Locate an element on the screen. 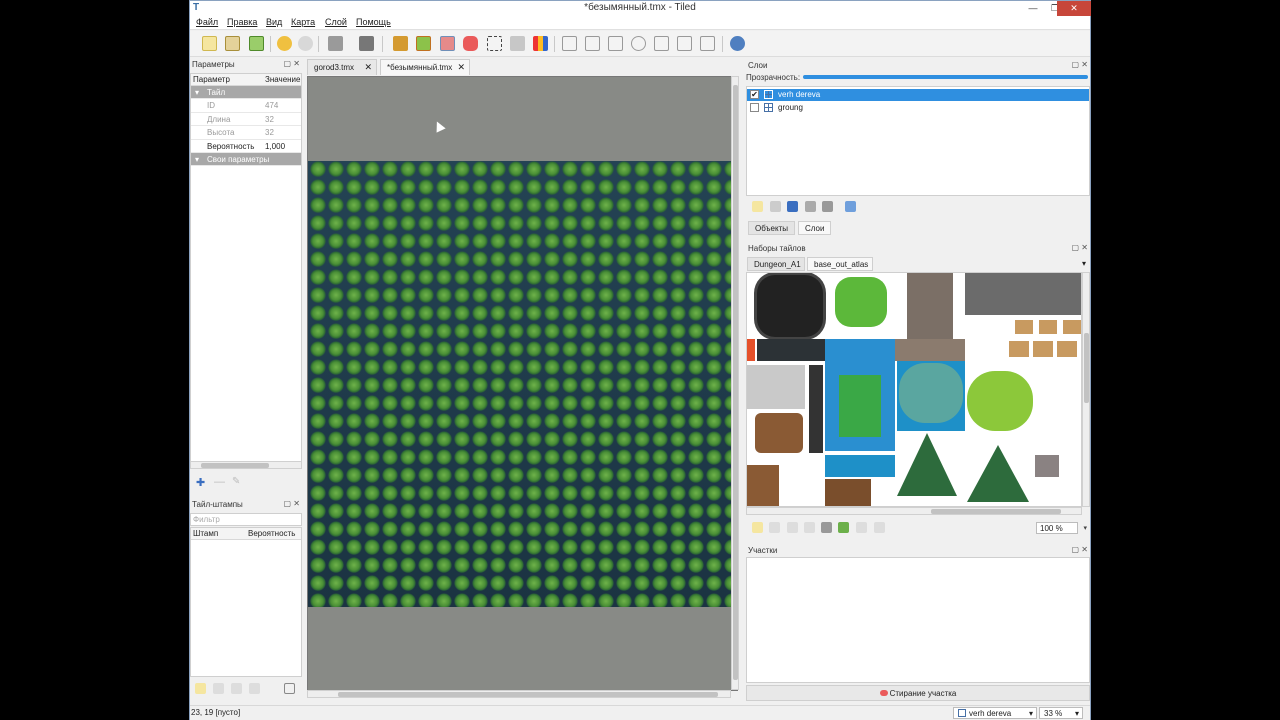 This screenshot has height=720, width=1280. export-tileset-icon is located at coordinates (792, 527).